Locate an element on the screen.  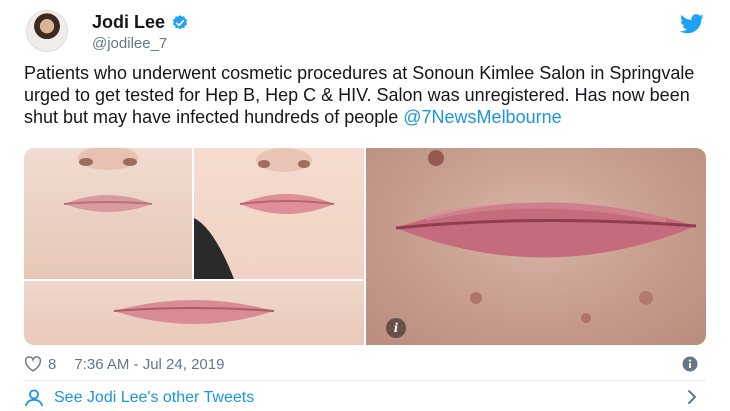
like-count: 8 is located at coordinates (52, 364).